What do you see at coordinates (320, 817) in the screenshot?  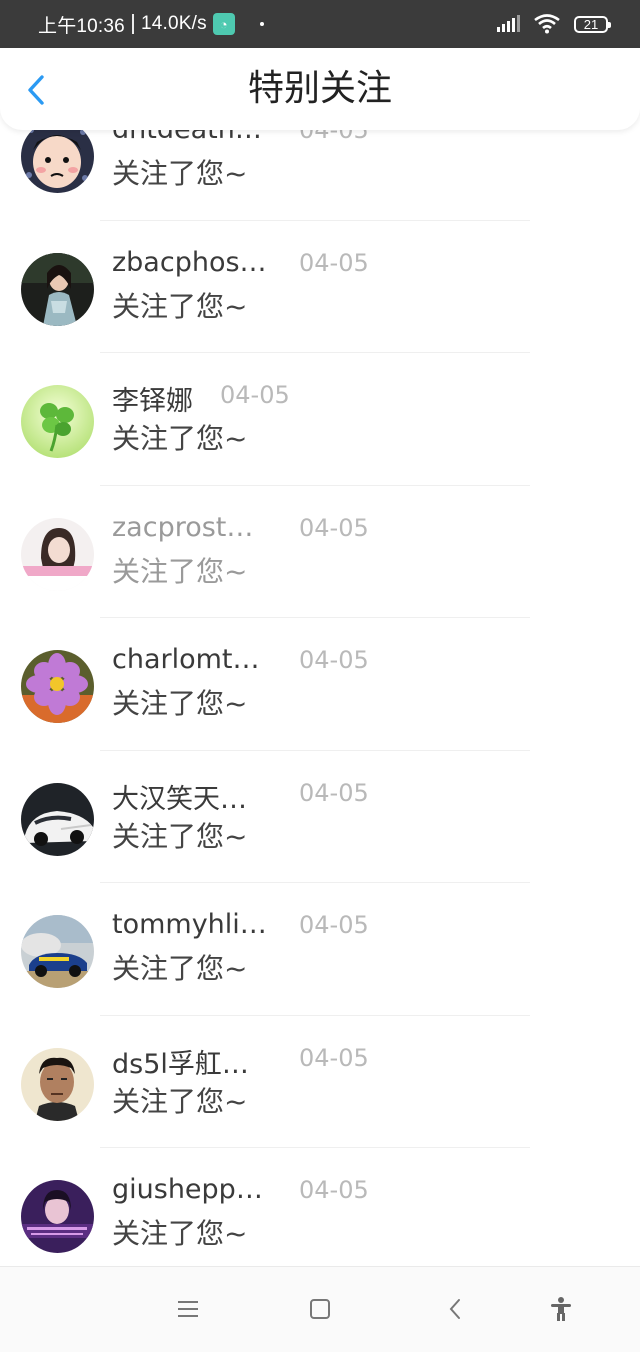 I see `list-item: 大汉笑天… 04-05 关注了您~` at bounding box center [320, 817].